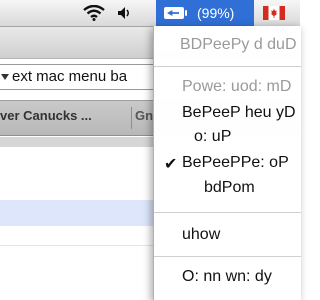  What do you see at coordinates (150, 13) in the screenshot?
I see `menubar: (99%)` at bounding box center [150, 13].